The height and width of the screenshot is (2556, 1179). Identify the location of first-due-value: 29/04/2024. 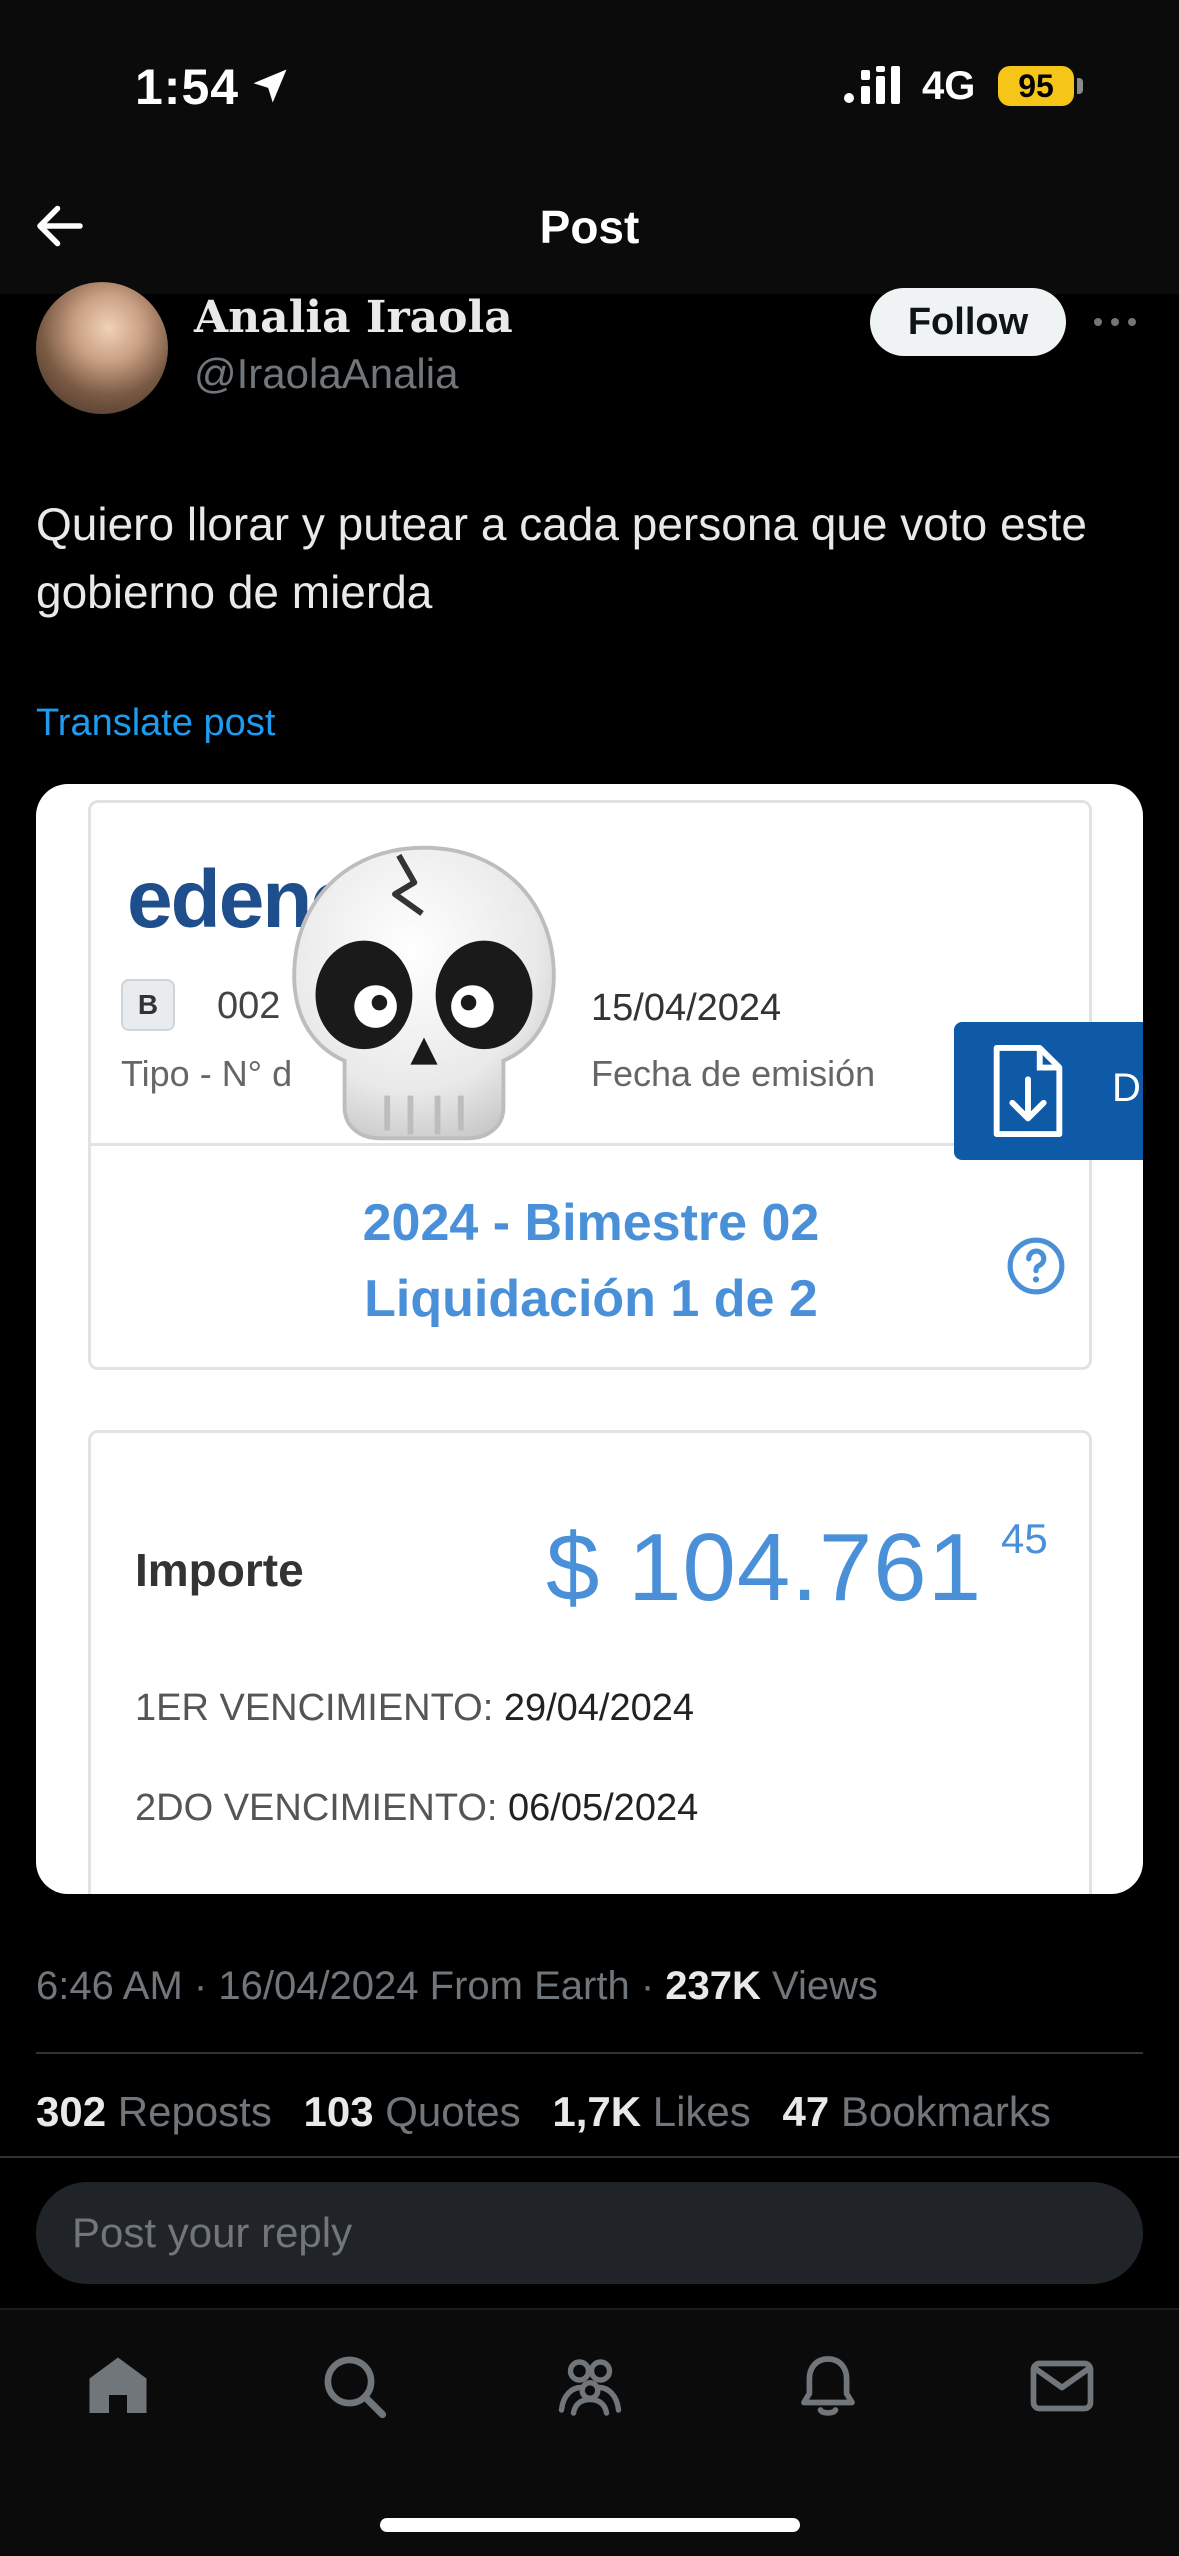
(599, 1708).